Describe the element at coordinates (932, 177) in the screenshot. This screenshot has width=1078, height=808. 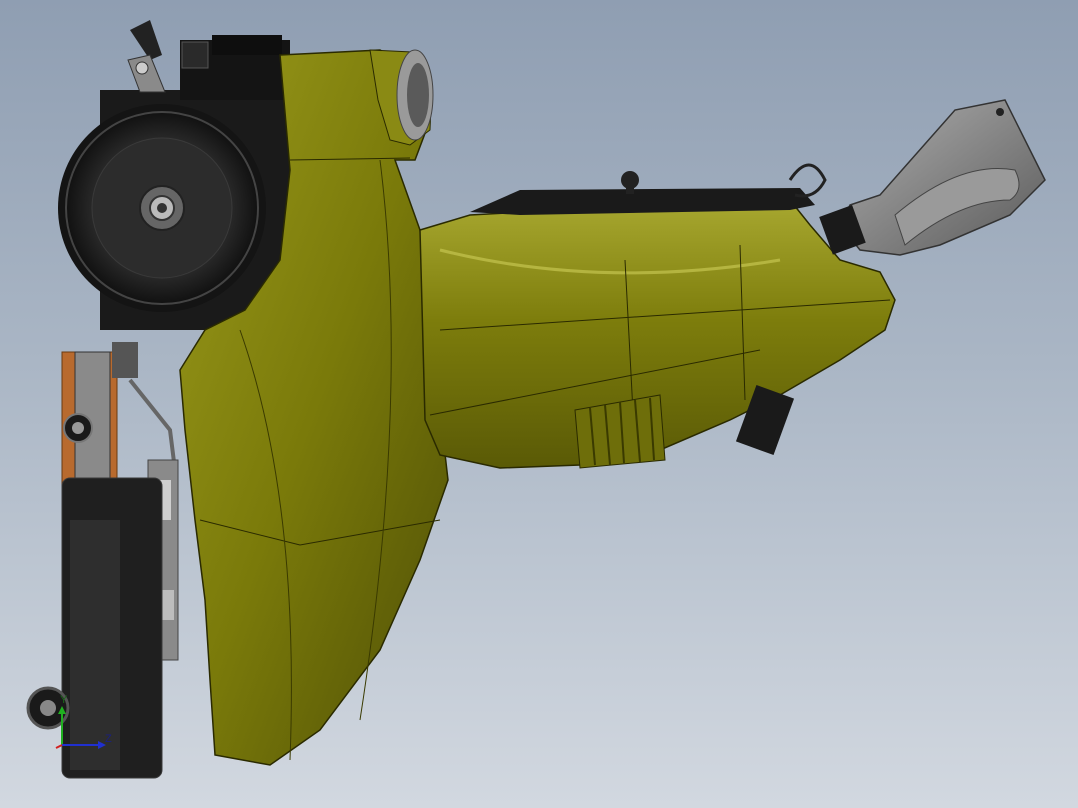
I see `handle-assembly` at that location.